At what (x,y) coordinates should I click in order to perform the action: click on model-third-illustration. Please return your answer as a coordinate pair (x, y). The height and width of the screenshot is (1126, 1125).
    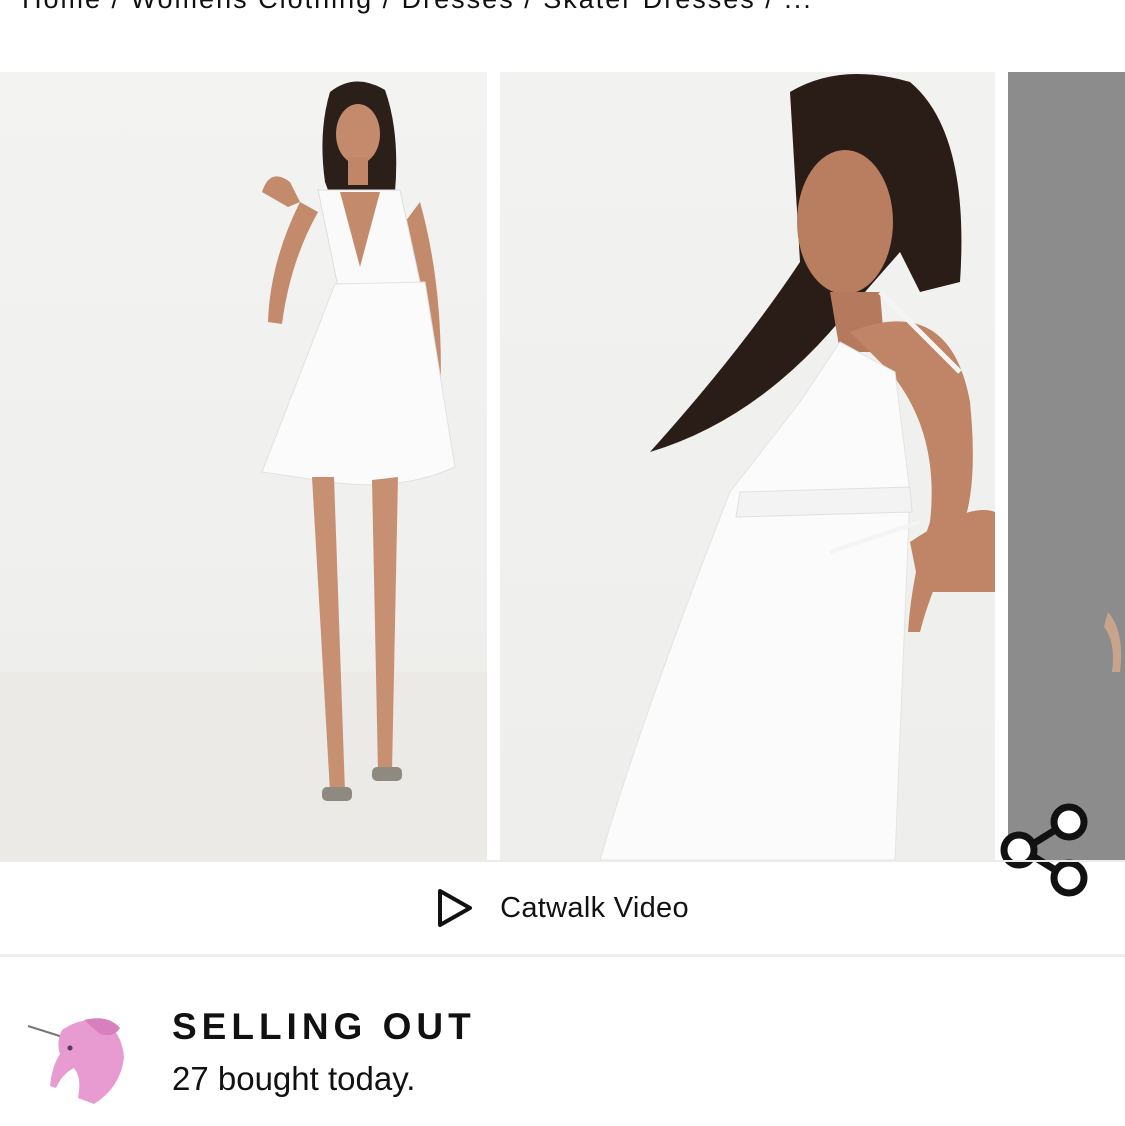
    Looking at the image, I should click on (1113, 642).